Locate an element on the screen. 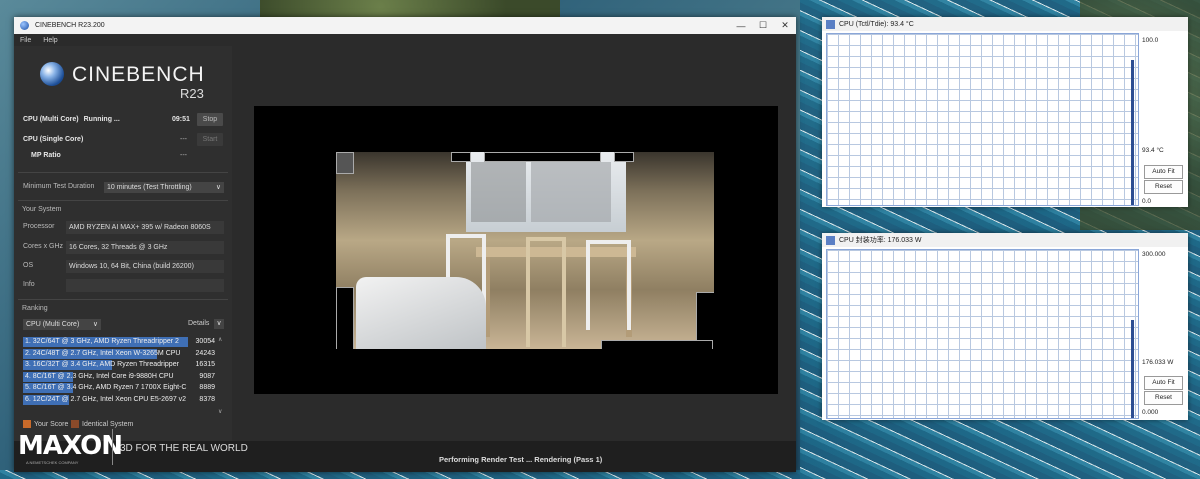 This screenshot has width=1200, height=479. start-button: Start is located at coordinates (210, 139).